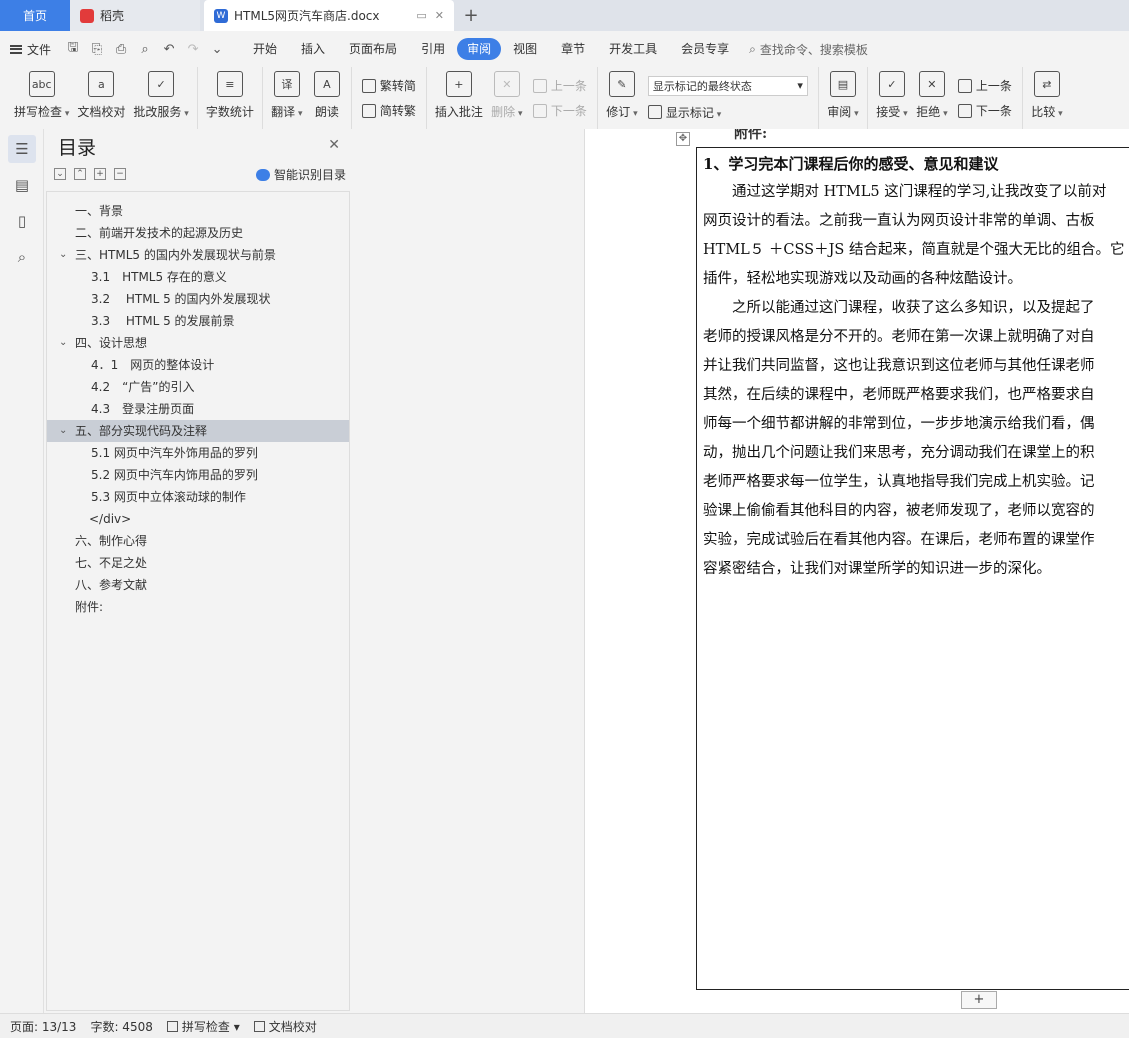 Image resolution: width=1129 pixels, height=1038 pixels. What do you see at coordinates (198, 541) in the screenshot?
I see `toc-item: 六、制作心得` at bounding box center [198, 541].